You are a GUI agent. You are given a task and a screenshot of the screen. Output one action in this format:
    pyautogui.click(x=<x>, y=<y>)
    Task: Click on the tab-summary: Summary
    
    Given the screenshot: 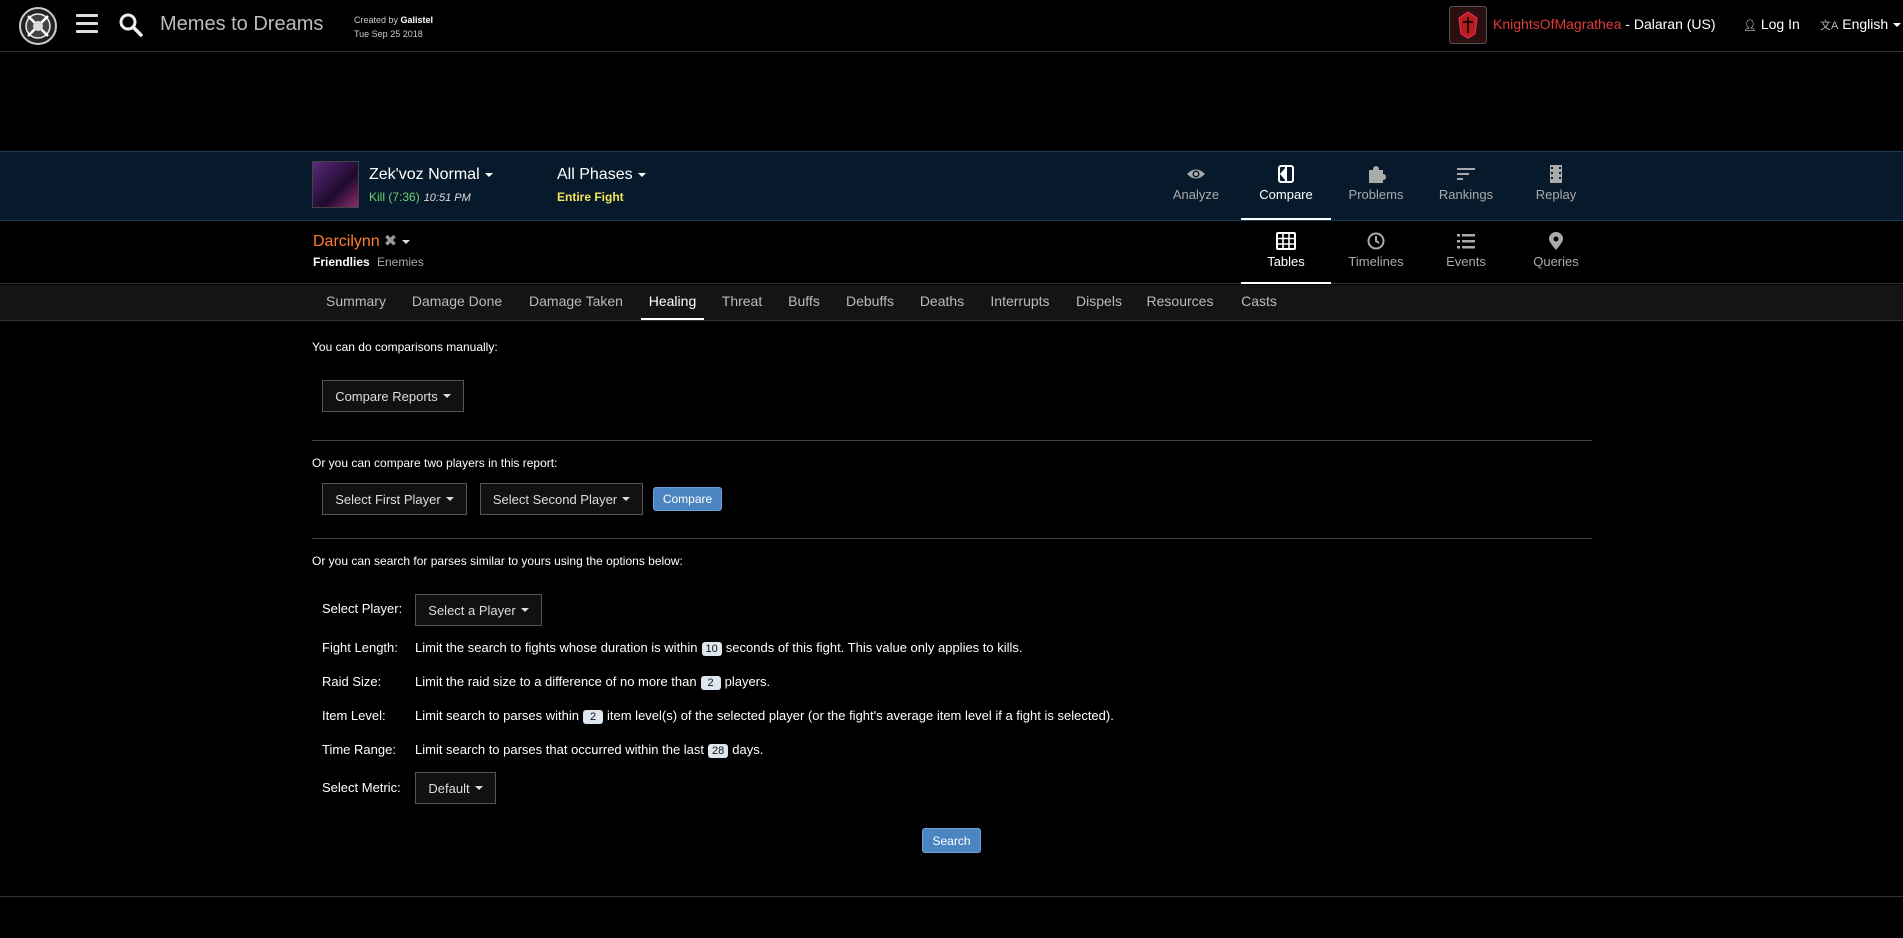 What is the action you would take?
    pyautogui.click(x=356, y=302)
    